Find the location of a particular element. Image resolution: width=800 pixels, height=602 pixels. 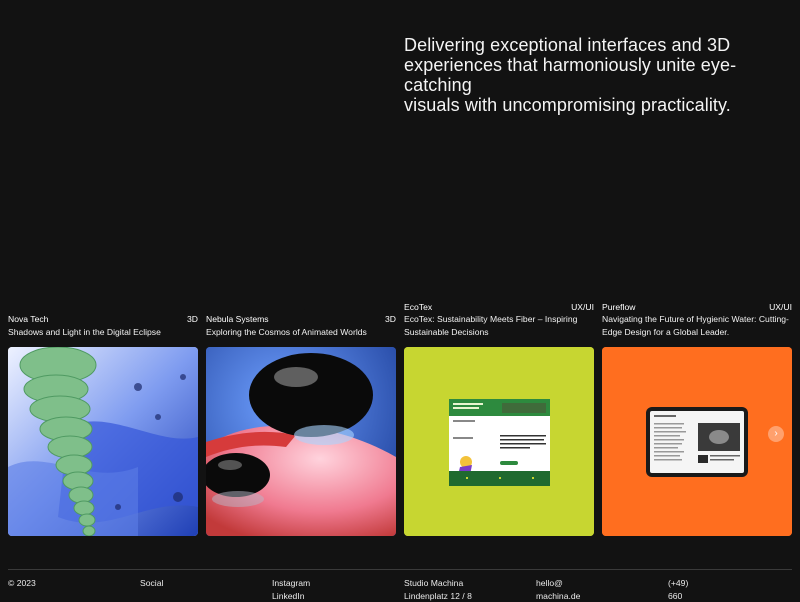

email-line-1: hello@ is located at coordinates (558, 583).